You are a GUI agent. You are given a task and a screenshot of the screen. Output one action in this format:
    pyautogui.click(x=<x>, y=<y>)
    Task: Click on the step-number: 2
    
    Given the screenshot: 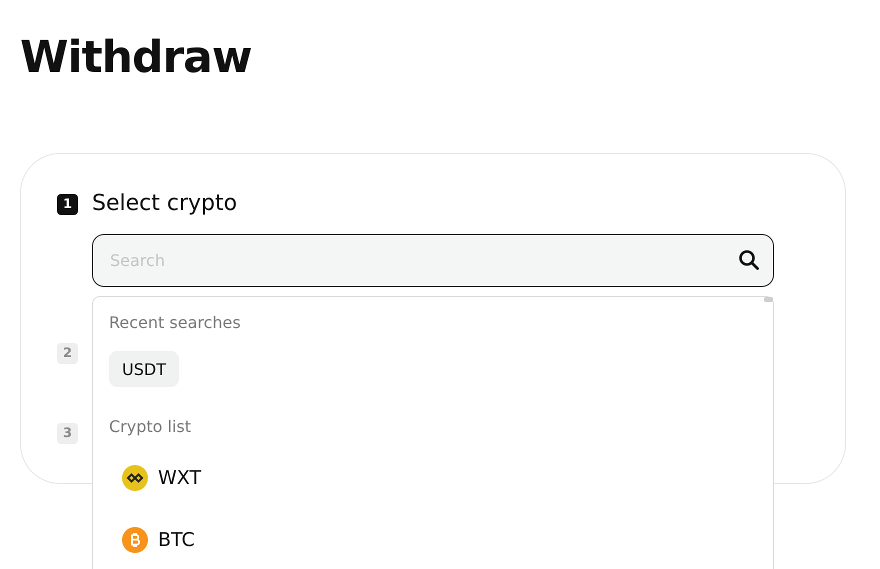 What is the action you would take?
    pyautogui.click(x=67, y=353)
    